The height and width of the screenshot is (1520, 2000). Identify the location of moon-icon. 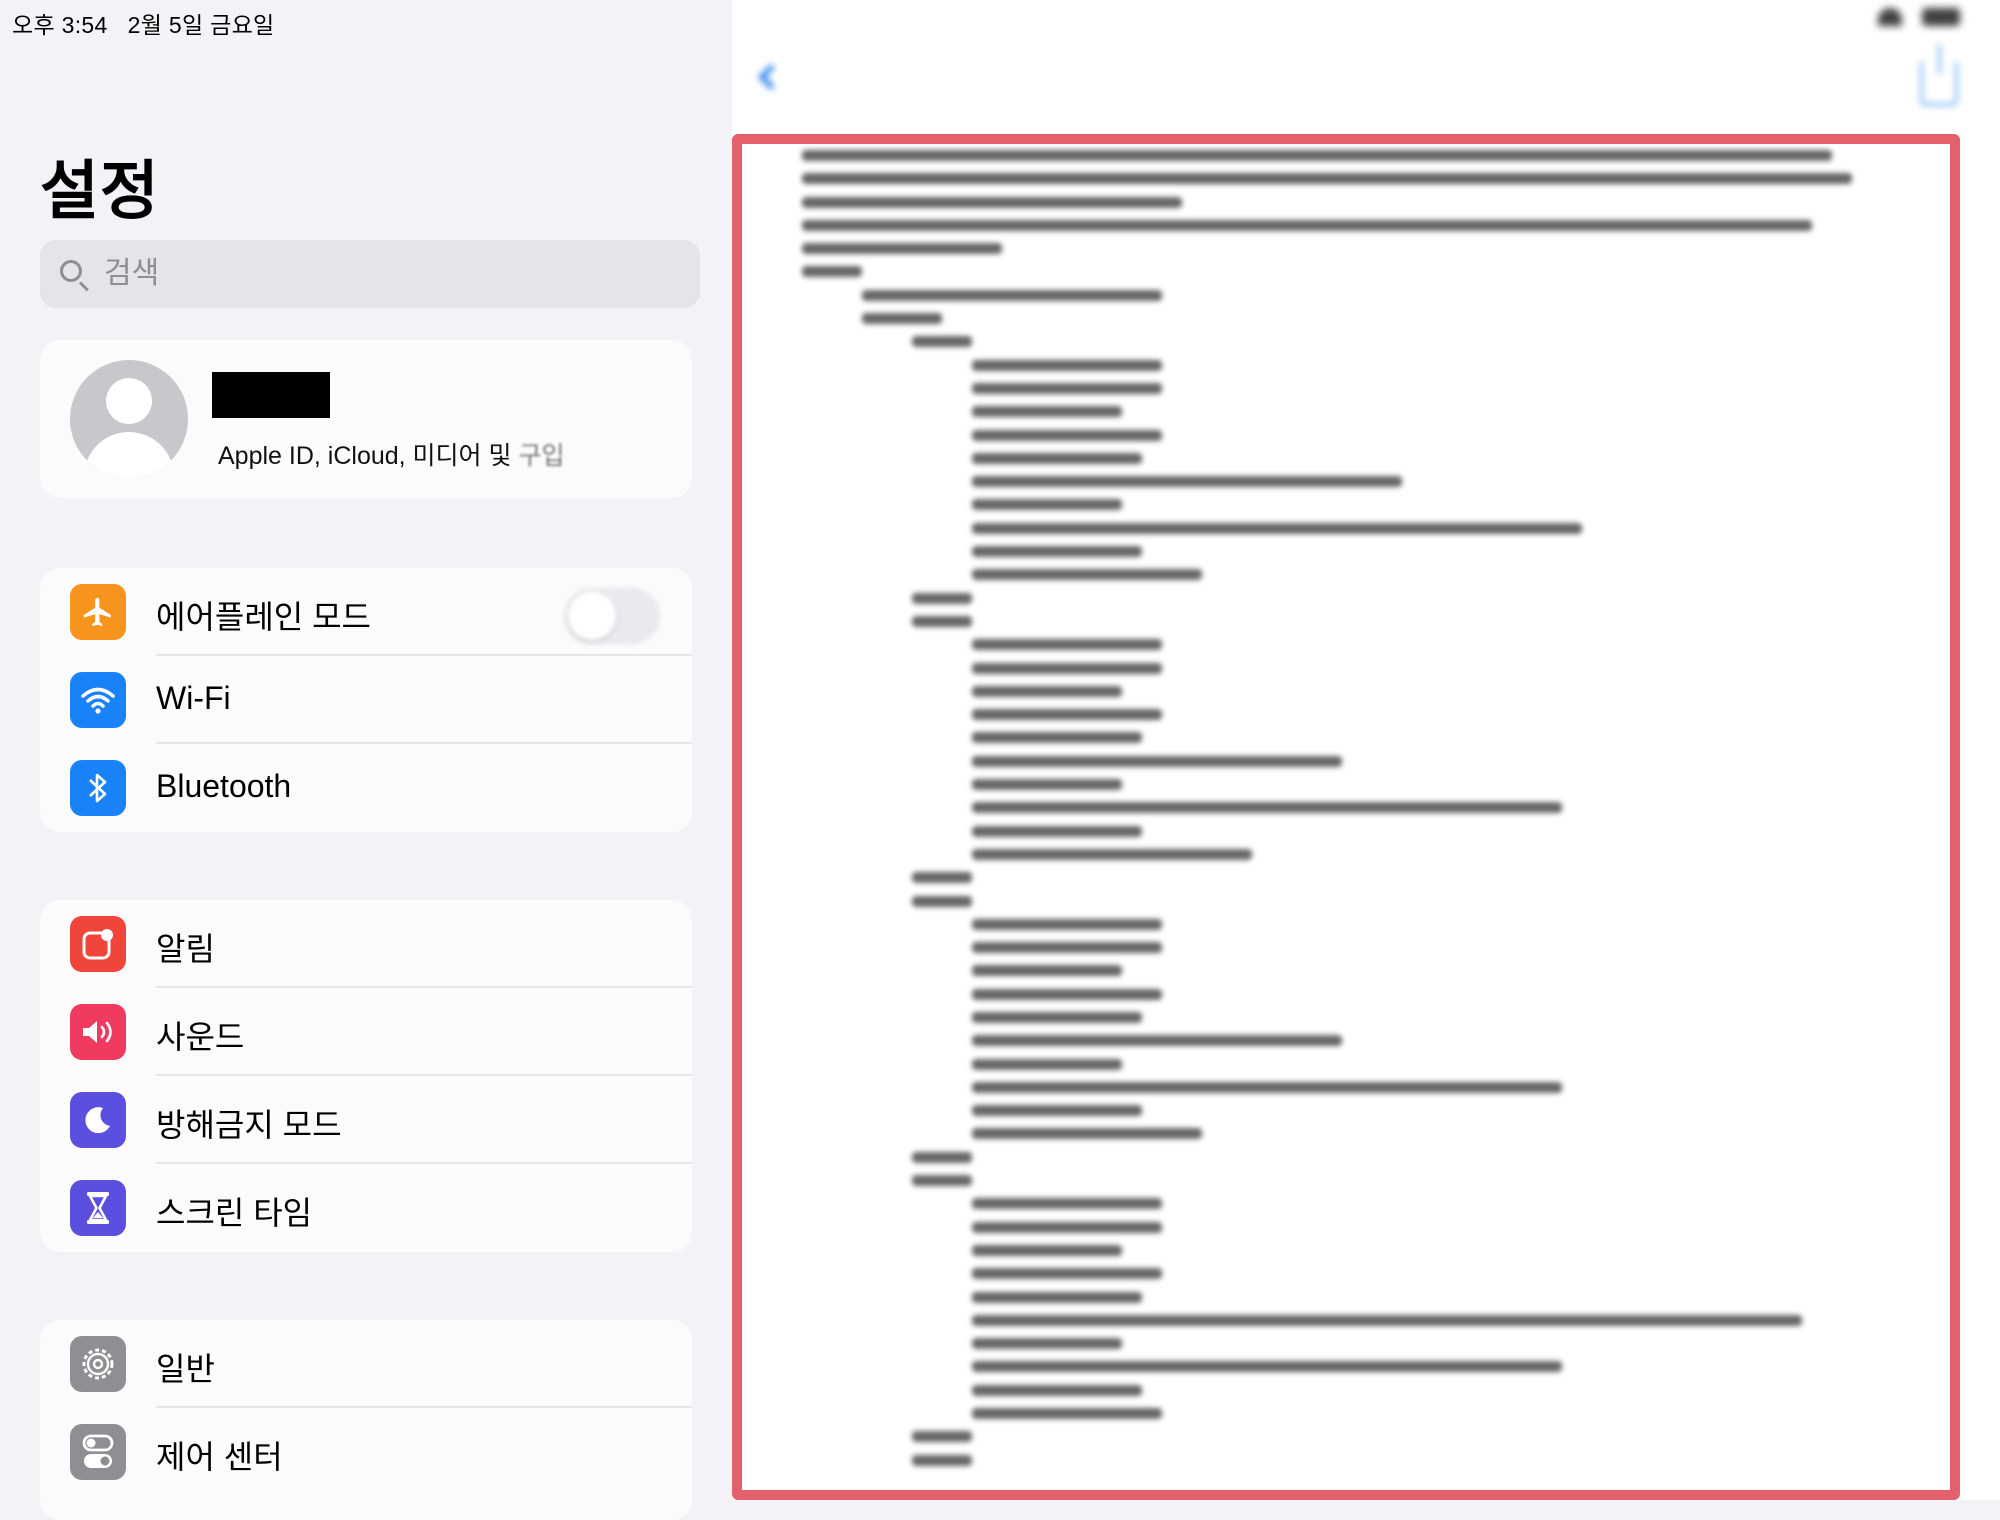
(98, 1120).